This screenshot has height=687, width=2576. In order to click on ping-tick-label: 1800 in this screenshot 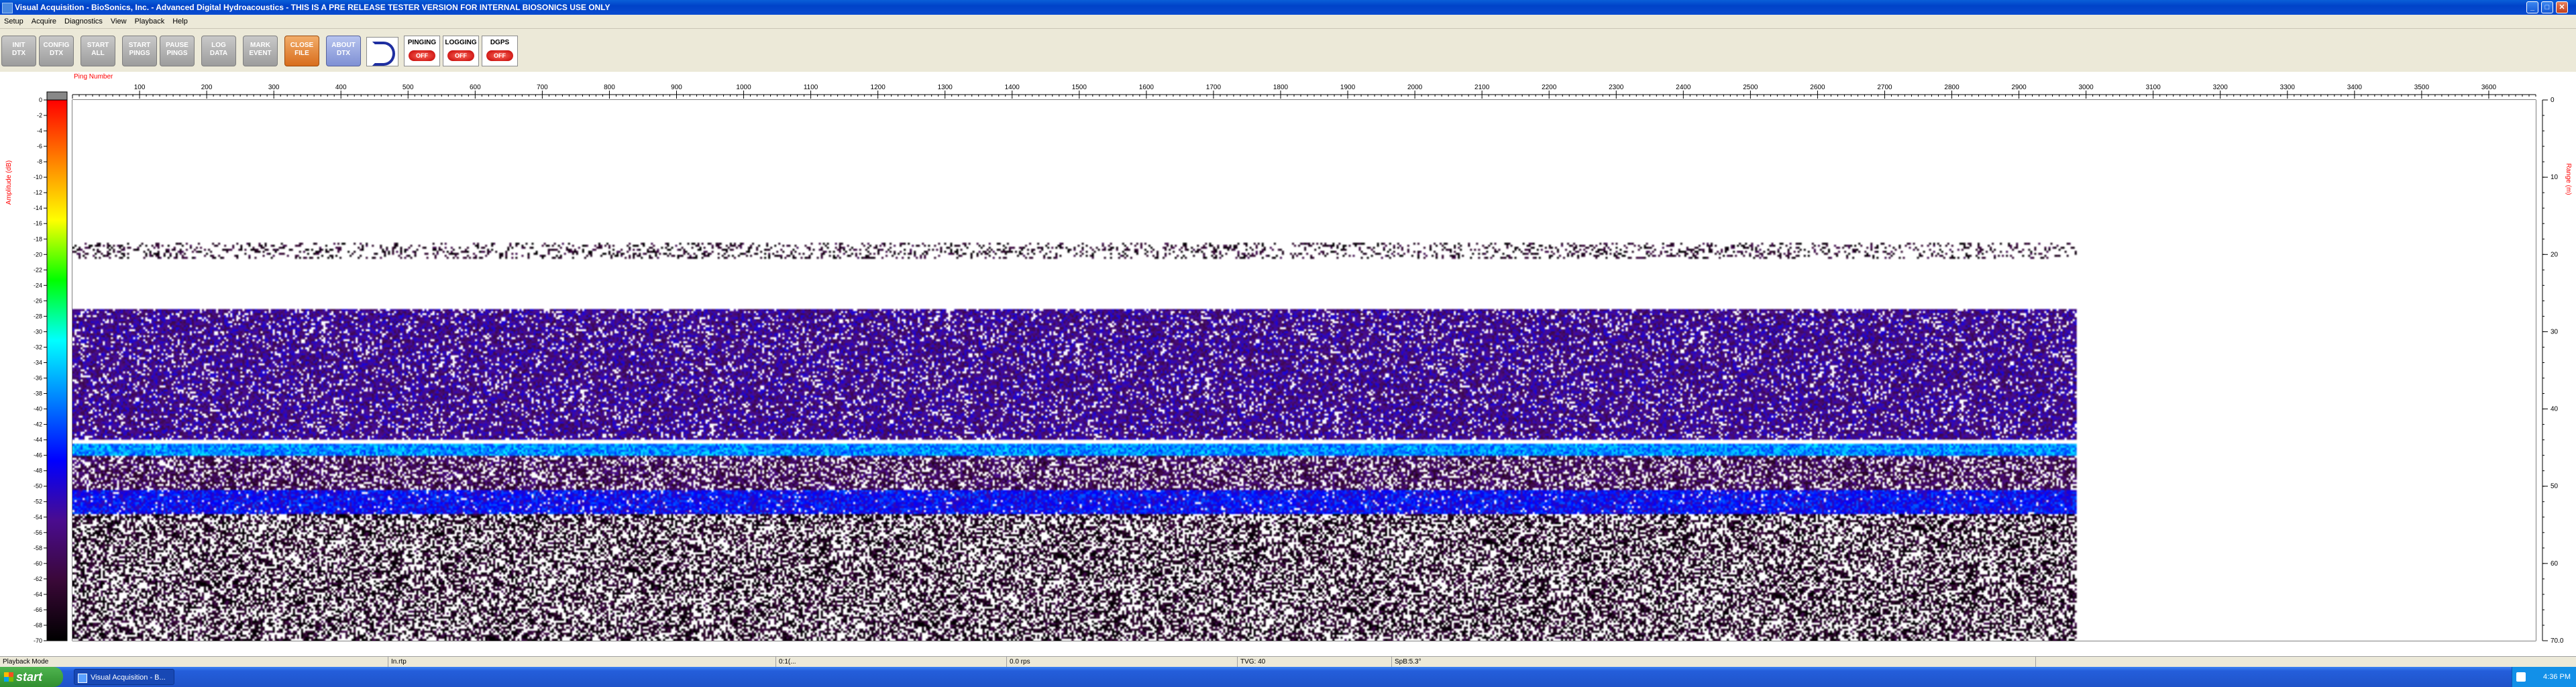, I will do `click(1281, 87)`.